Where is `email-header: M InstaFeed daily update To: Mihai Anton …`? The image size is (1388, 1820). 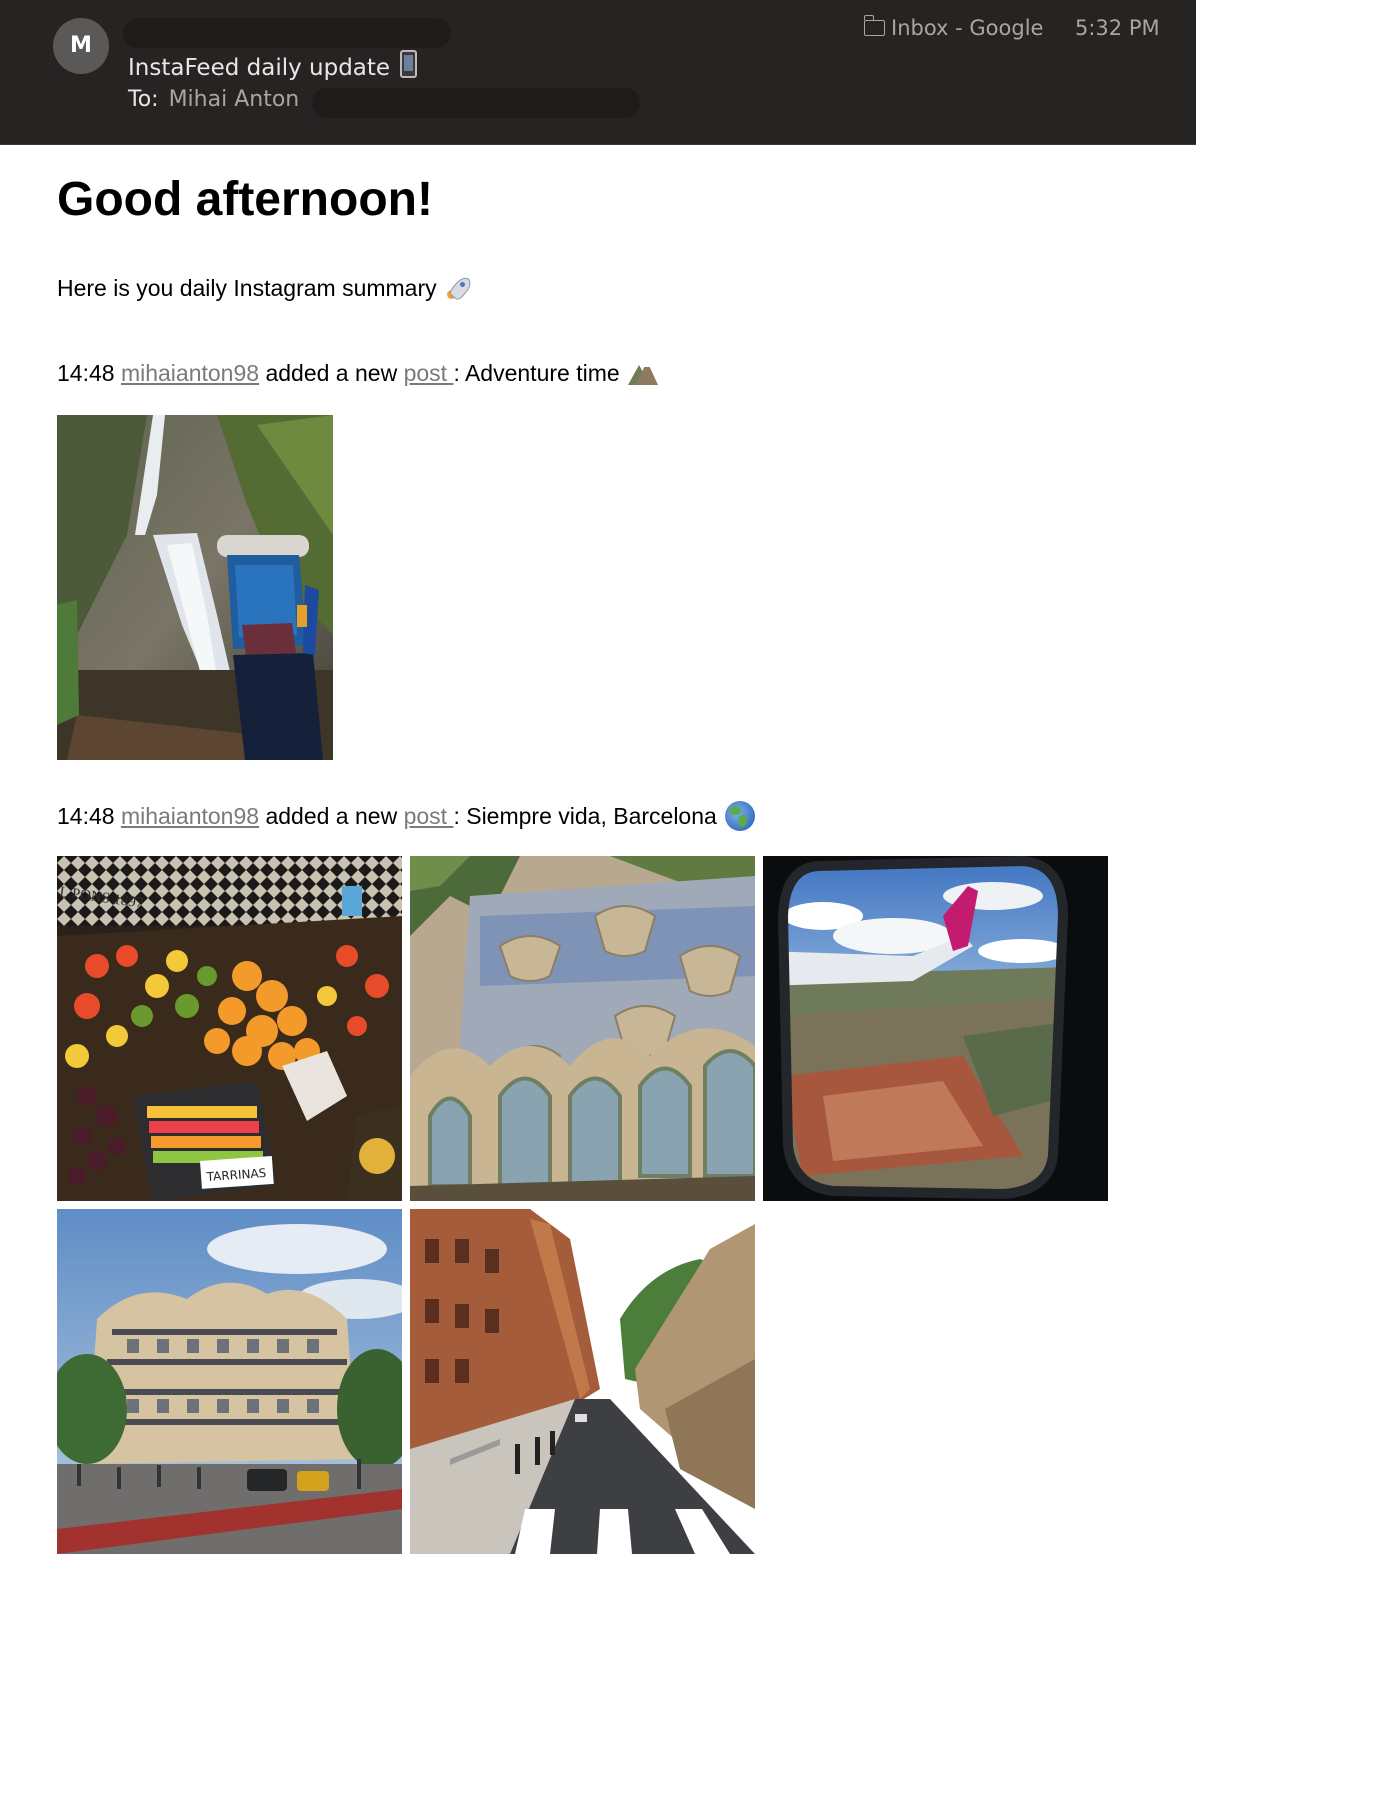 email-header: M InstaFeed daily update To: Mihai Anton … is located at coordinates (598, 72).